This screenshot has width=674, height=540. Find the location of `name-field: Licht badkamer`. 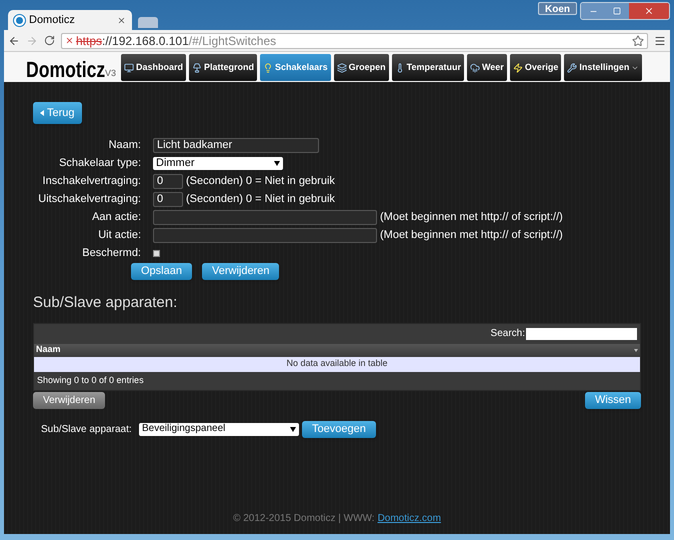

name-field: Licht badkamer is located at coordinates (236, 145).